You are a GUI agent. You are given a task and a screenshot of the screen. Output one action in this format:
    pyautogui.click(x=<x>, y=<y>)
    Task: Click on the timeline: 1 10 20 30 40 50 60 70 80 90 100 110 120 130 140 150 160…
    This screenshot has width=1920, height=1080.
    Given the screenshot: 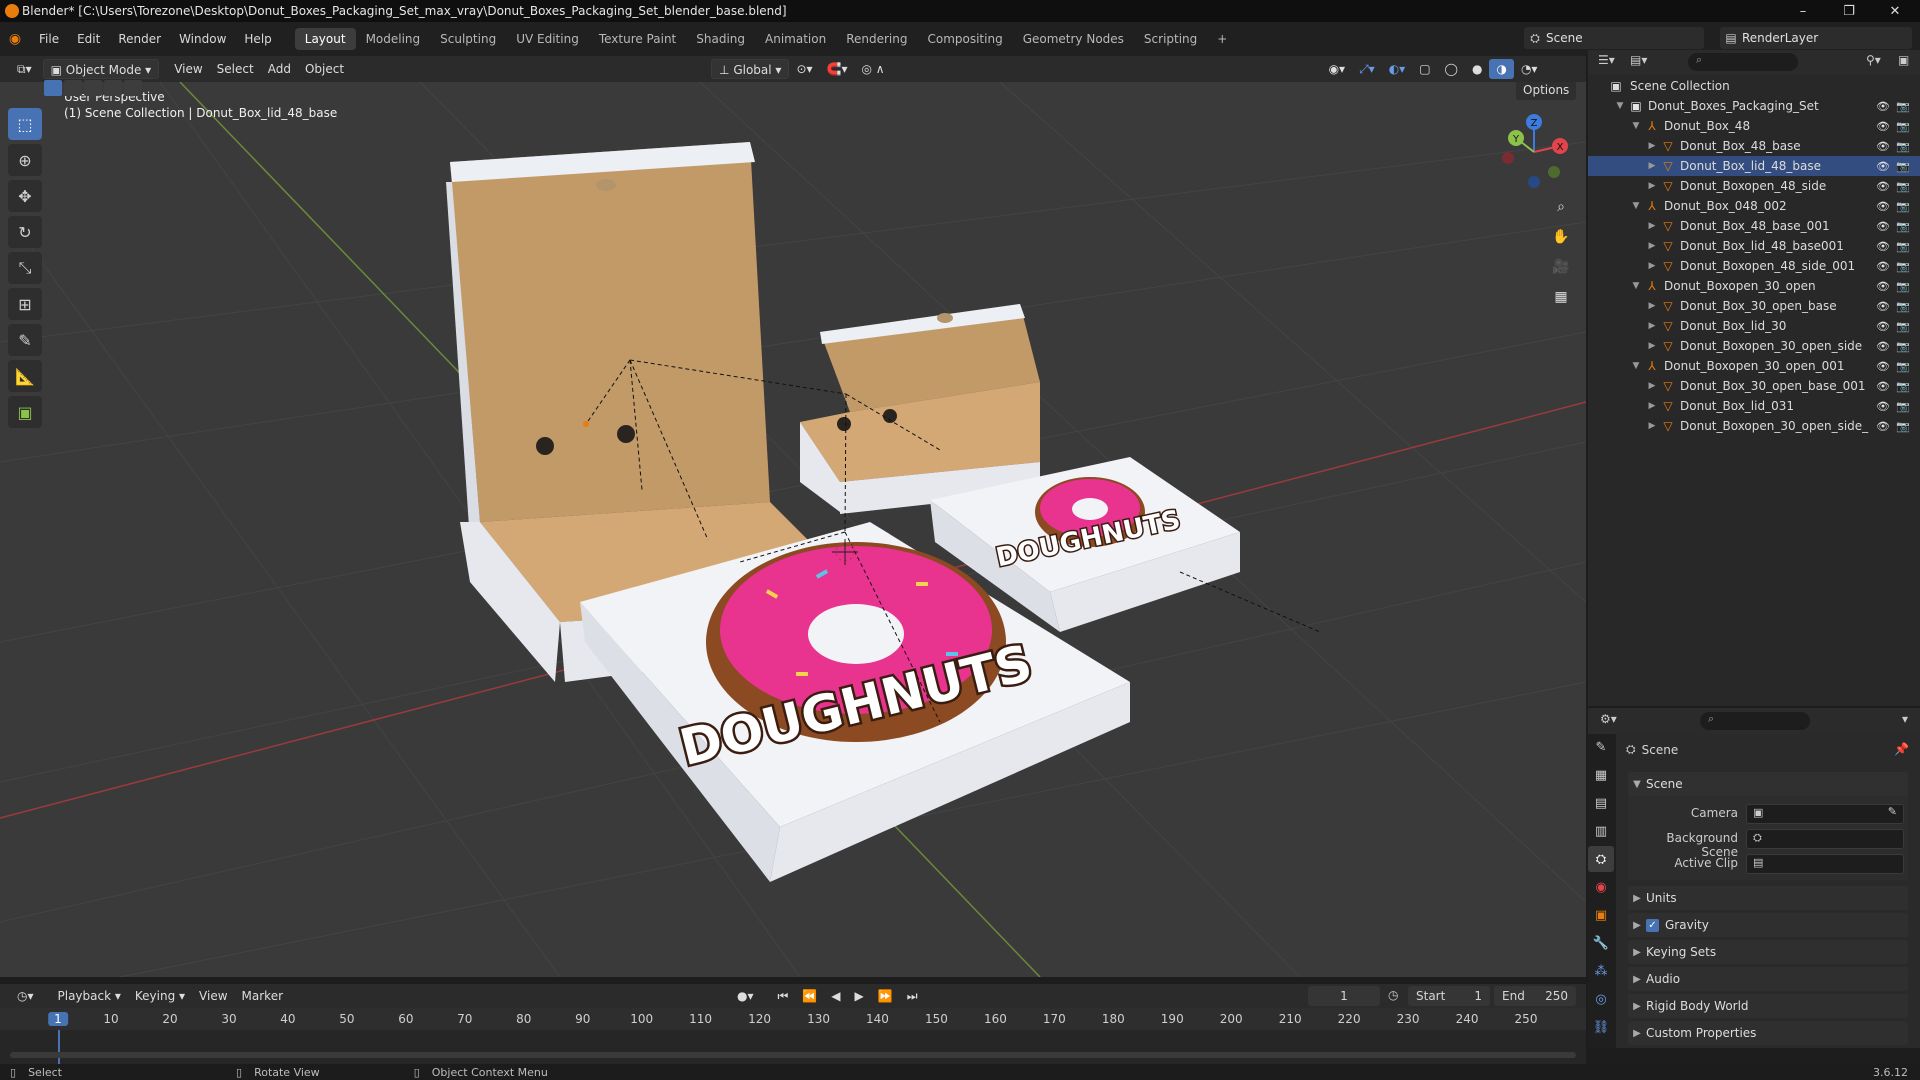 What is the action you would take?
    pyautogui.click(x=793, y=1036)
    